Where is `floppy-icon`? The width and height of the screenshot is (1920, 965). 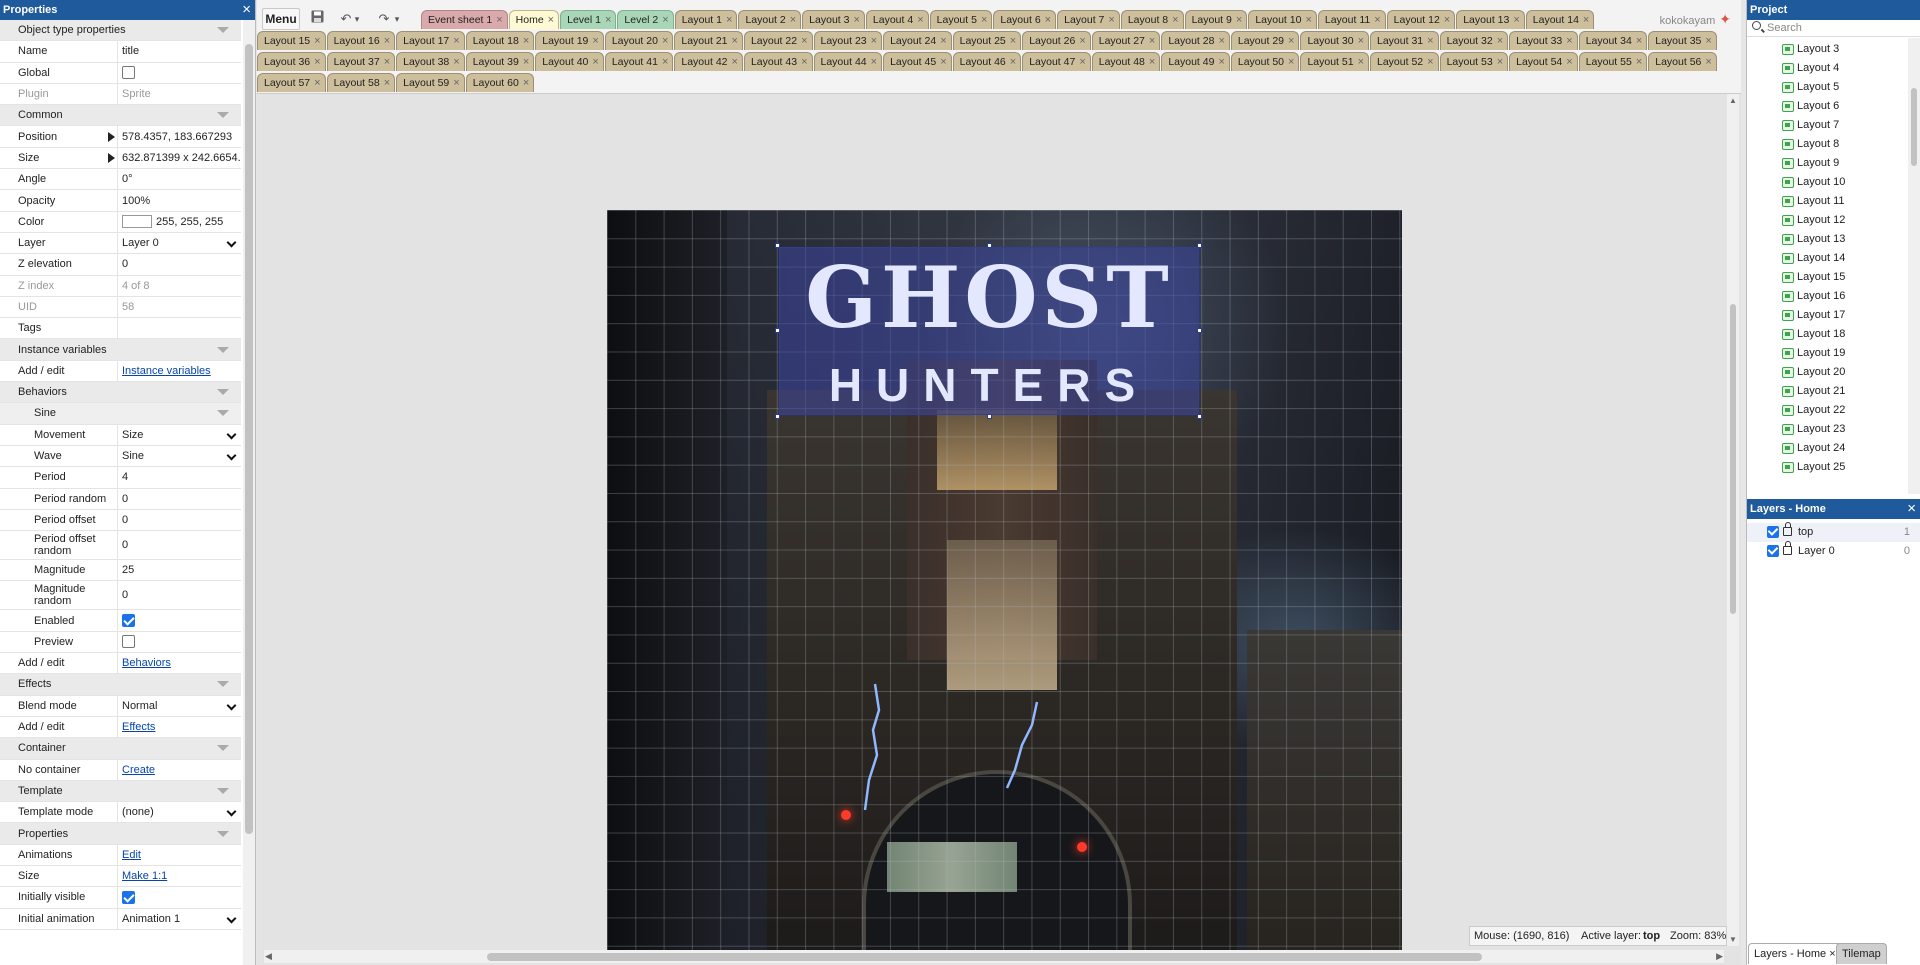
floppy-icon is located at coordinates (317, 19).